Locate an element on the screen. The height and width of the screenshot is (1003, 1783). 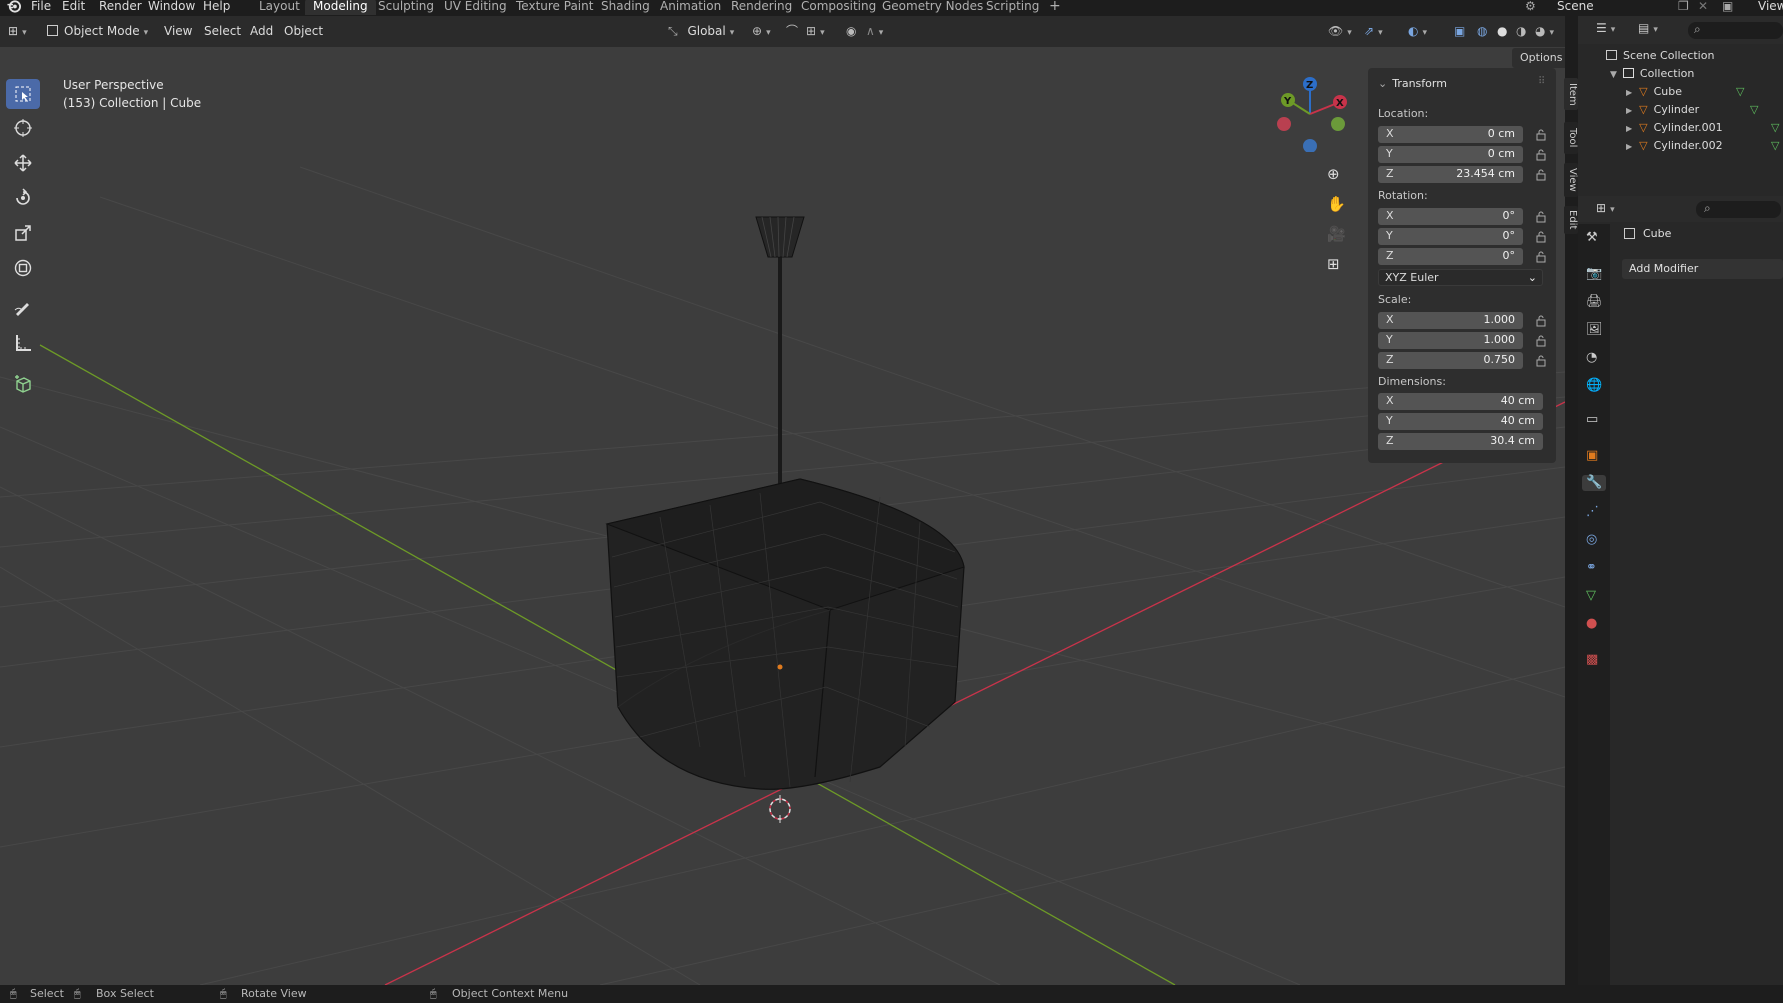
constraints-properties-icon: ⚭ is located at coordinates (1594, 568).